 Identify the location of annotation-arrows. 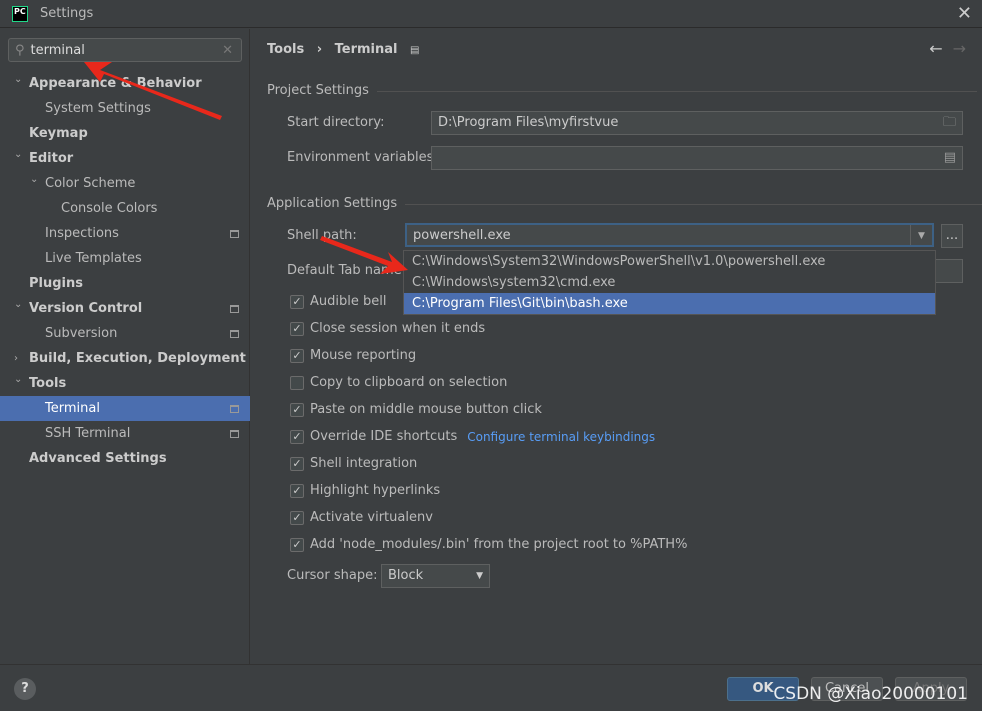
(246, 168).